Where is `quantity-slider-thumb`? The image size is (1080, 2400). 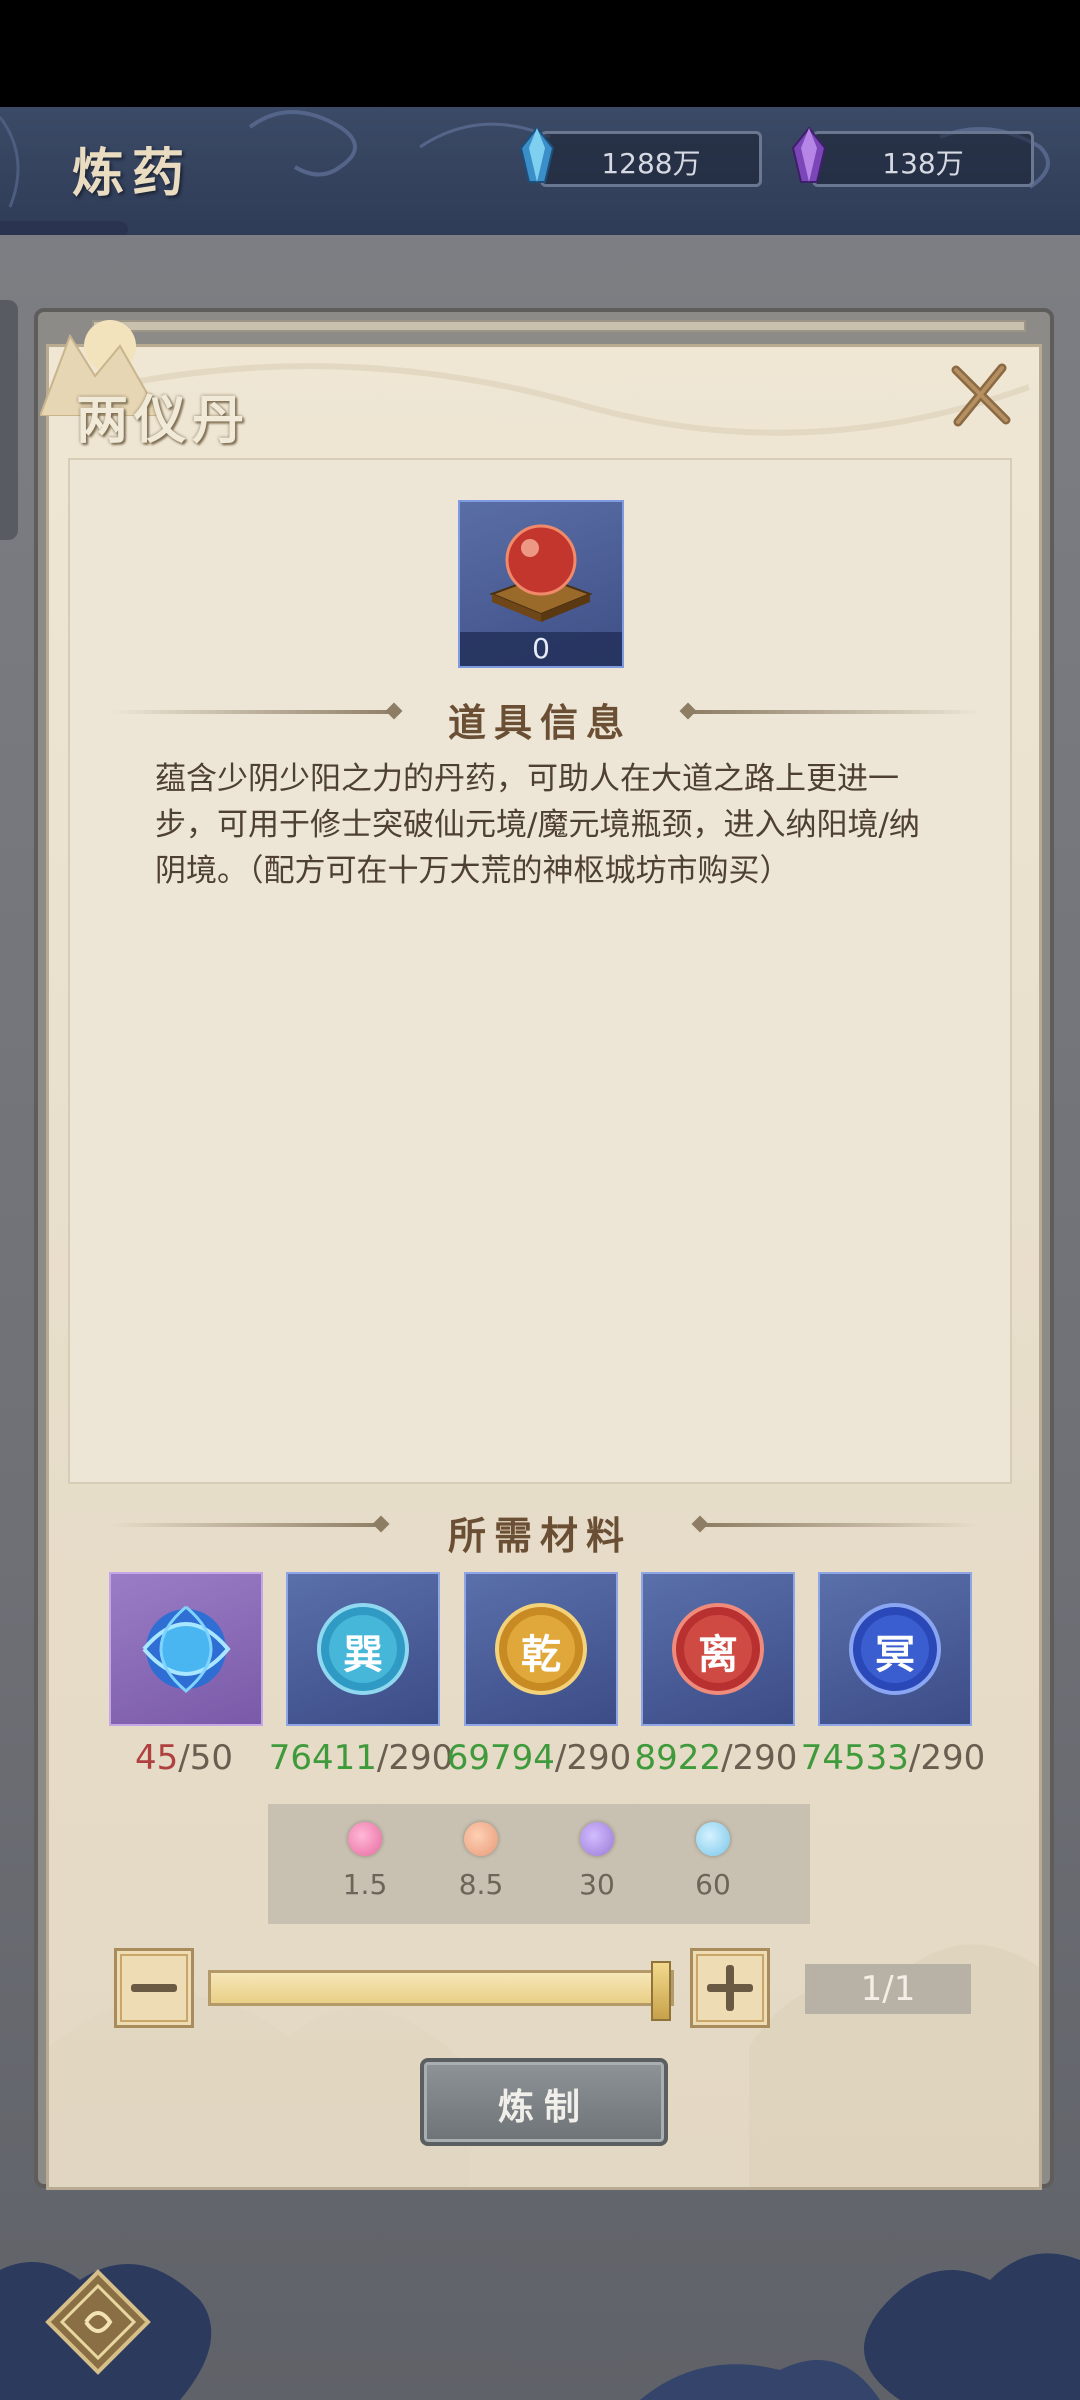
quantity-slider-thumb is located at coordinates (661, 1991).